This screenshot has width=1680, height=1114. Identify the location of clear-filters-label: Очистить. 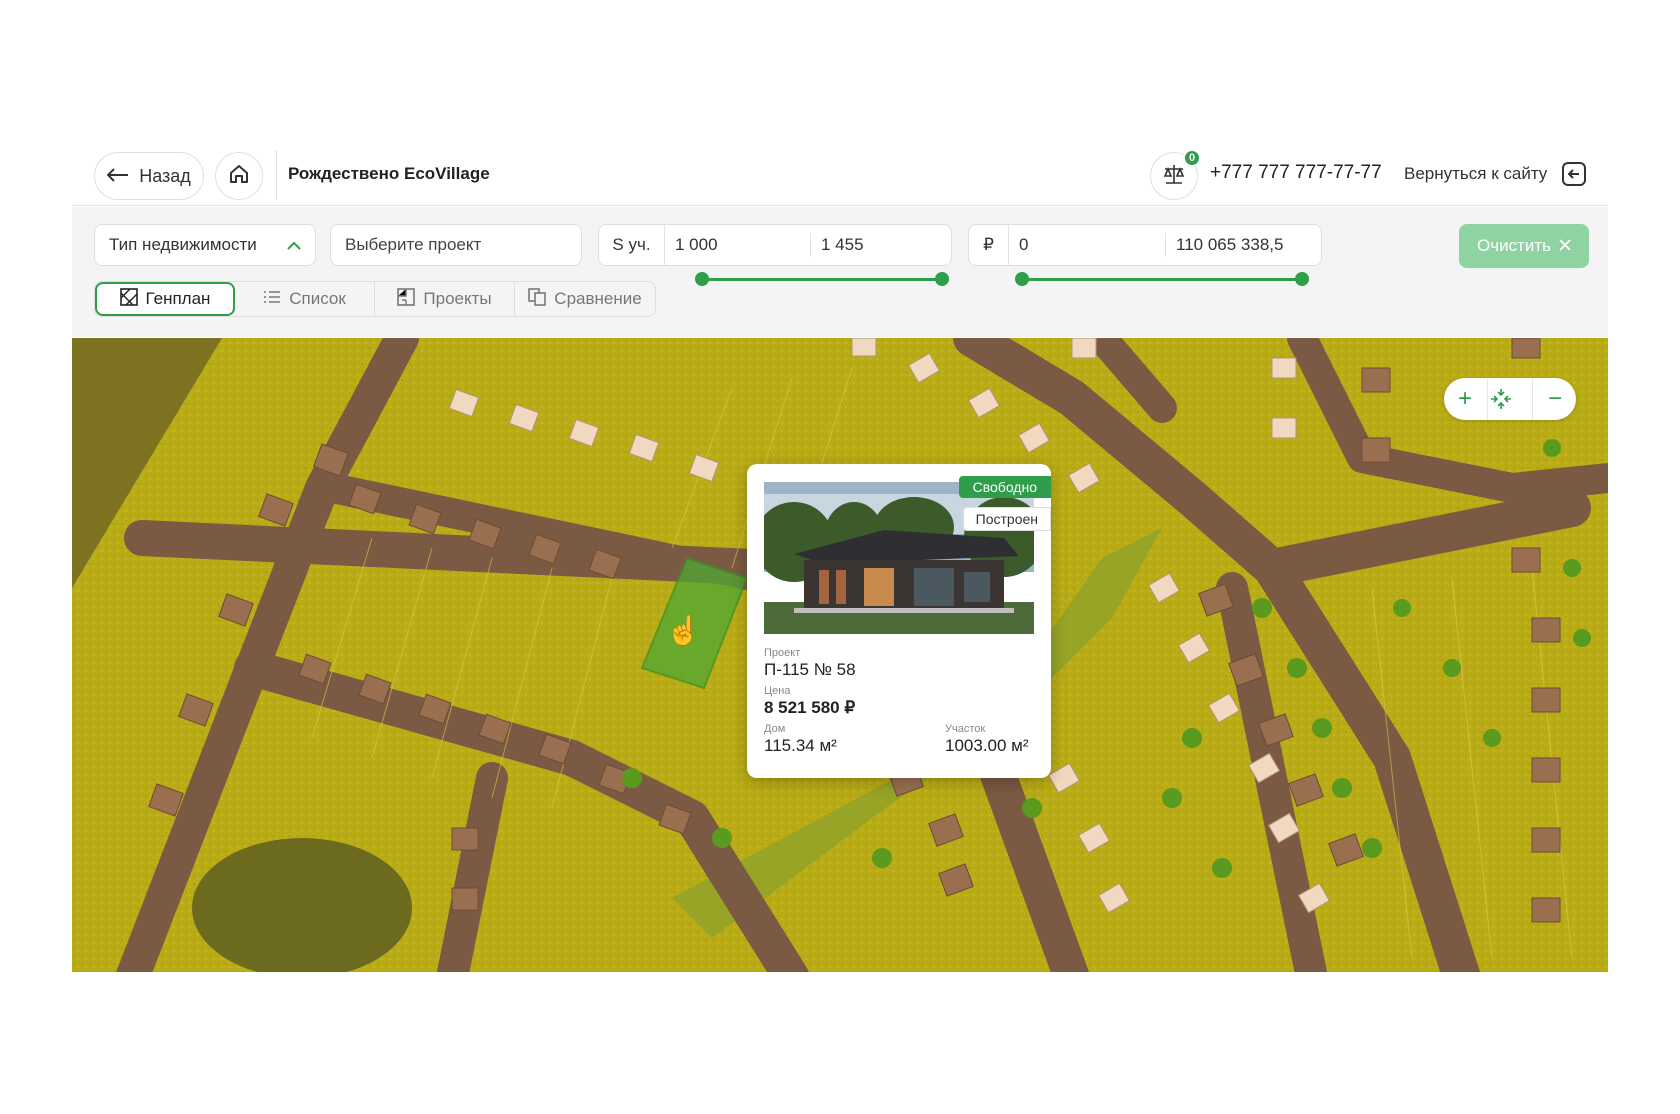
(1513, 245).